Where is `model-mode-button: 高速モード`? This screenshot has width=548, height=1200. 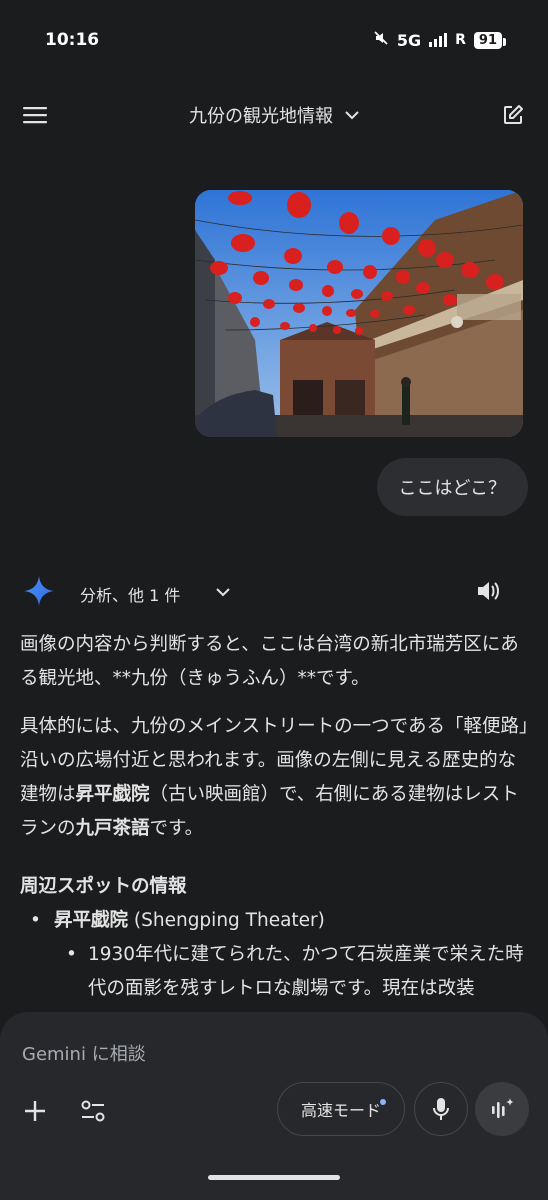
model-mode-button: 高速モード is located at coordinates (341, 1109).